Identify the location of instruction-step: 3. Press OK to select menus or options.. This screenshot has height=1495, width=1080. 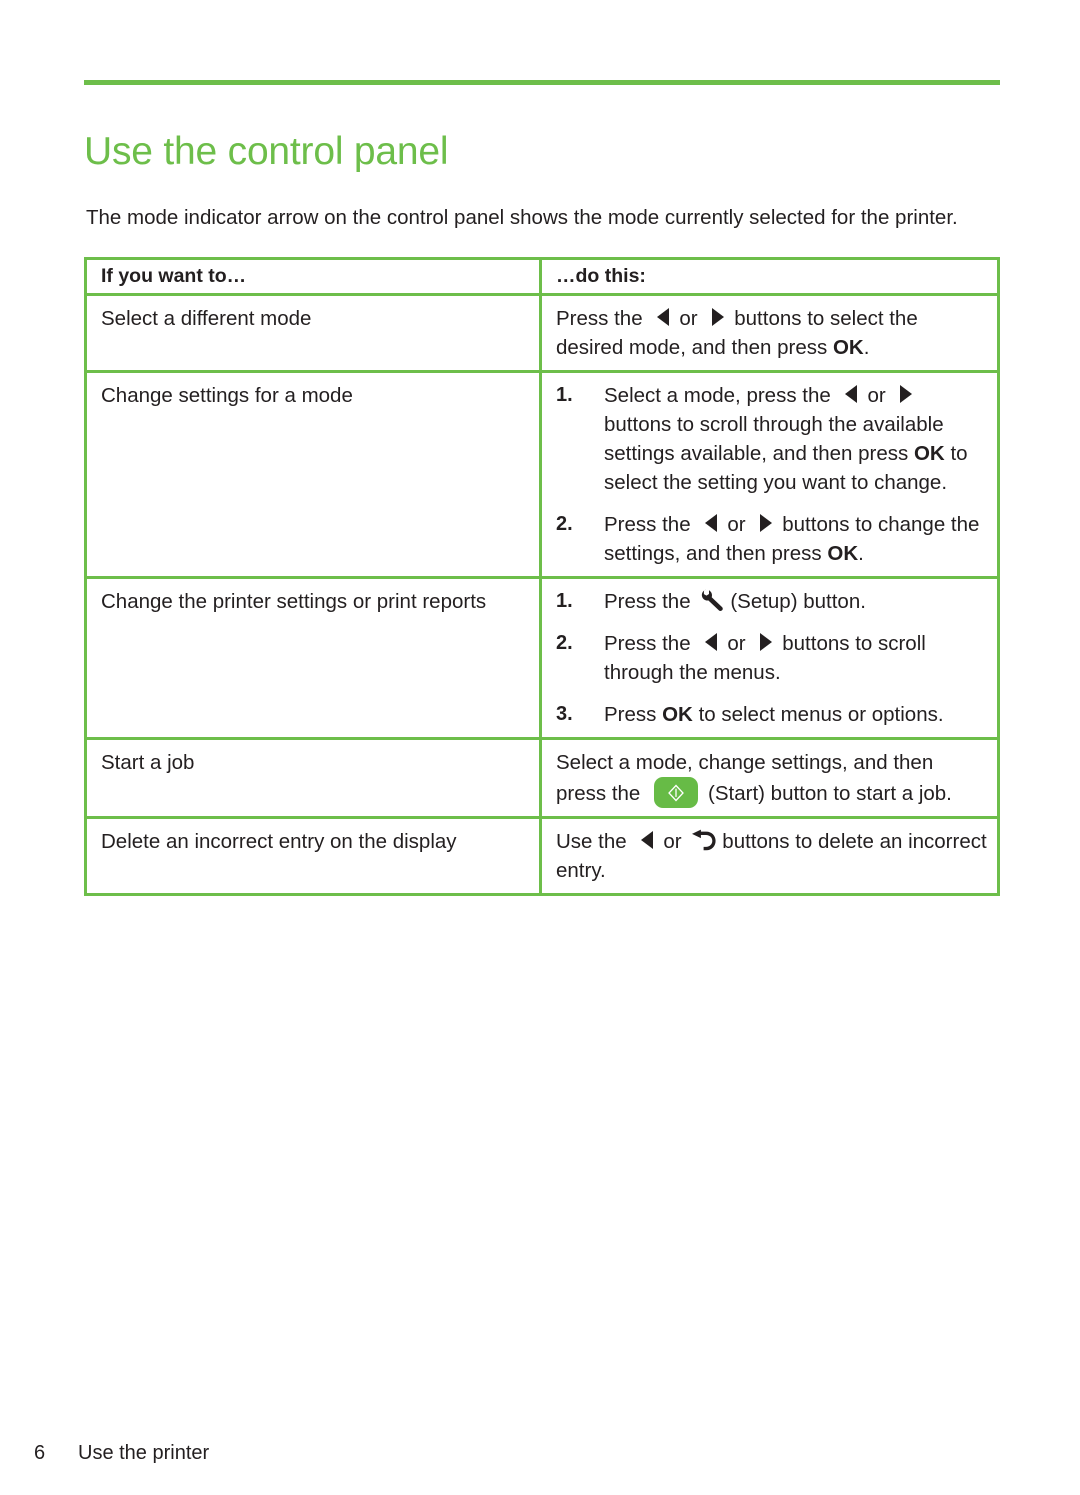
(771, 714).